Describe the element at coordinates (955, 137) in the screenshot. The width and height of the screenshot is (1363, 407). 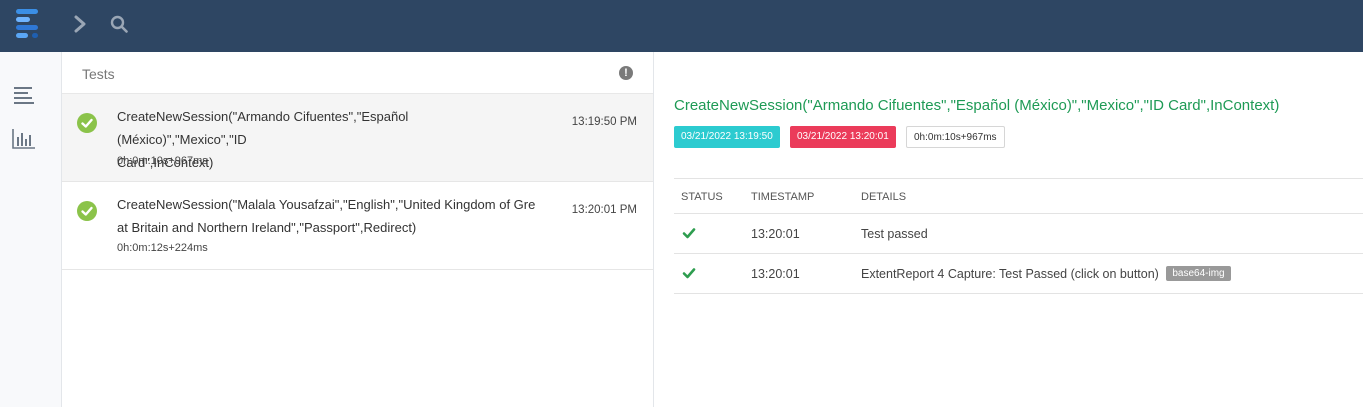
I see `duration-badge: 0h:0m:10s+967ms` at that location.